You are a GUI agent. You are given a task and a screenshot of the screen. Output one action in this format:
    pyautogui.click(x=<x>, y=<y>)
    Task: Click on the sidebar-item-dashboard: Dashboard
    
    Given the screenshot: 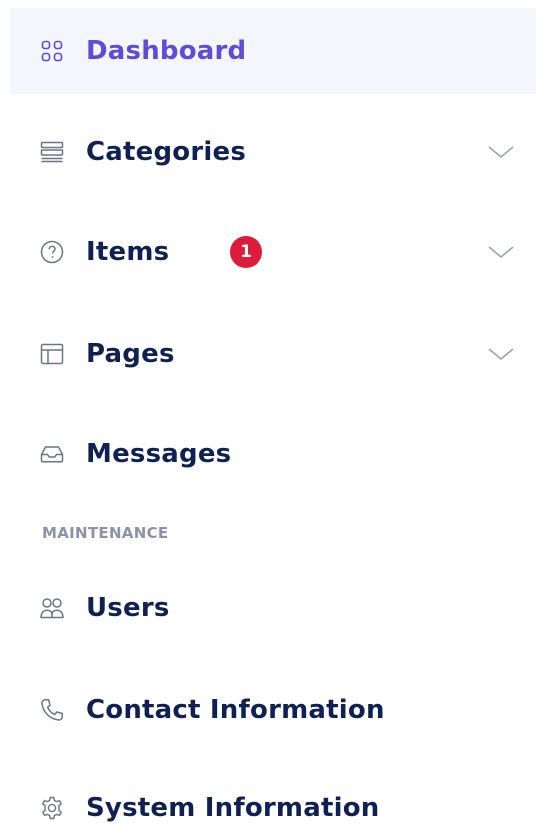 What is the action you would take?
    pyautogui.click(x=273, y=51)
    